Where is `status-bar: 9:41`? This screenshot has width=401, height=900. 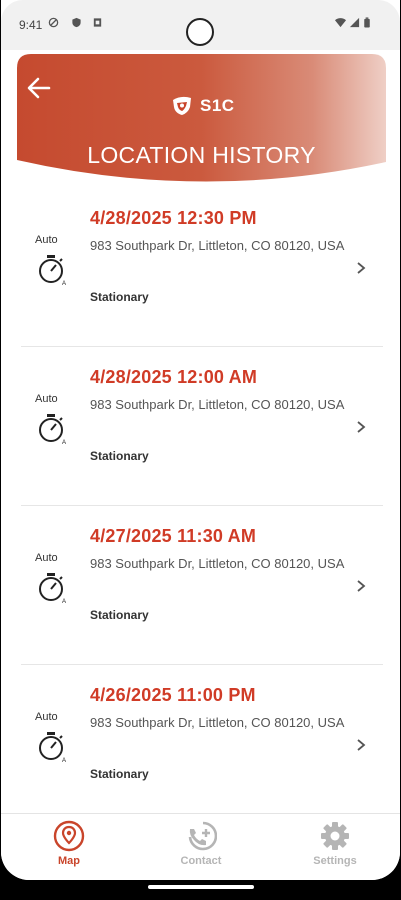 status-bar: 9:41 is located at coordinates (200, 25).